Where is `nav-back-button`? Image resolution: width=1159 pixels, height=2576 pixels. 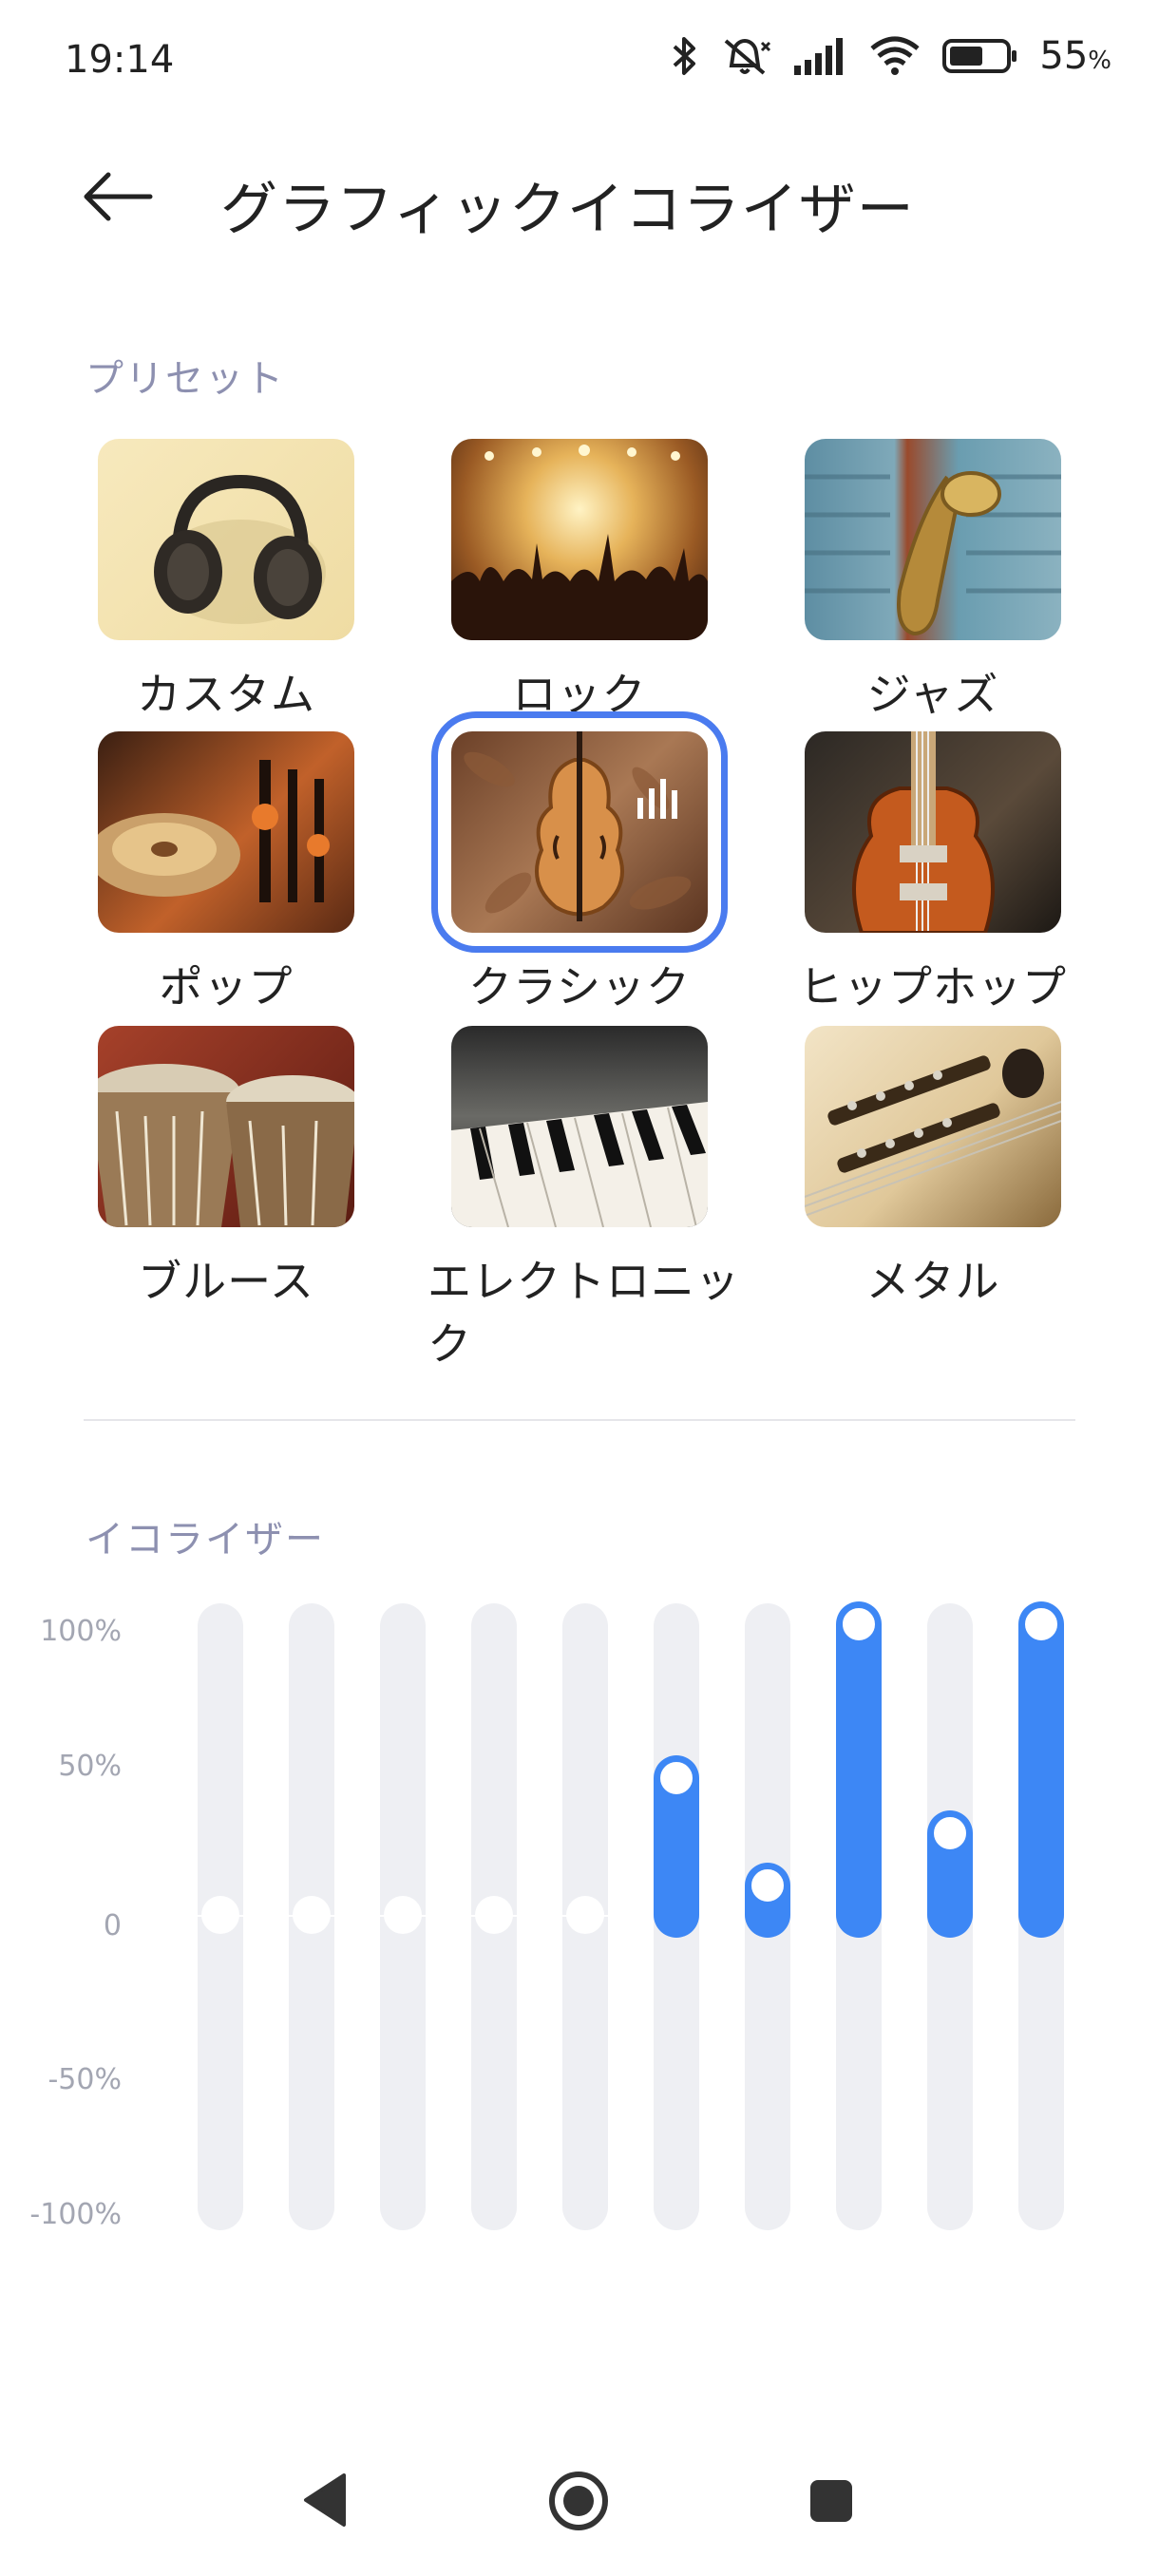 nav-back-button is located at coordinates (326, 2500).